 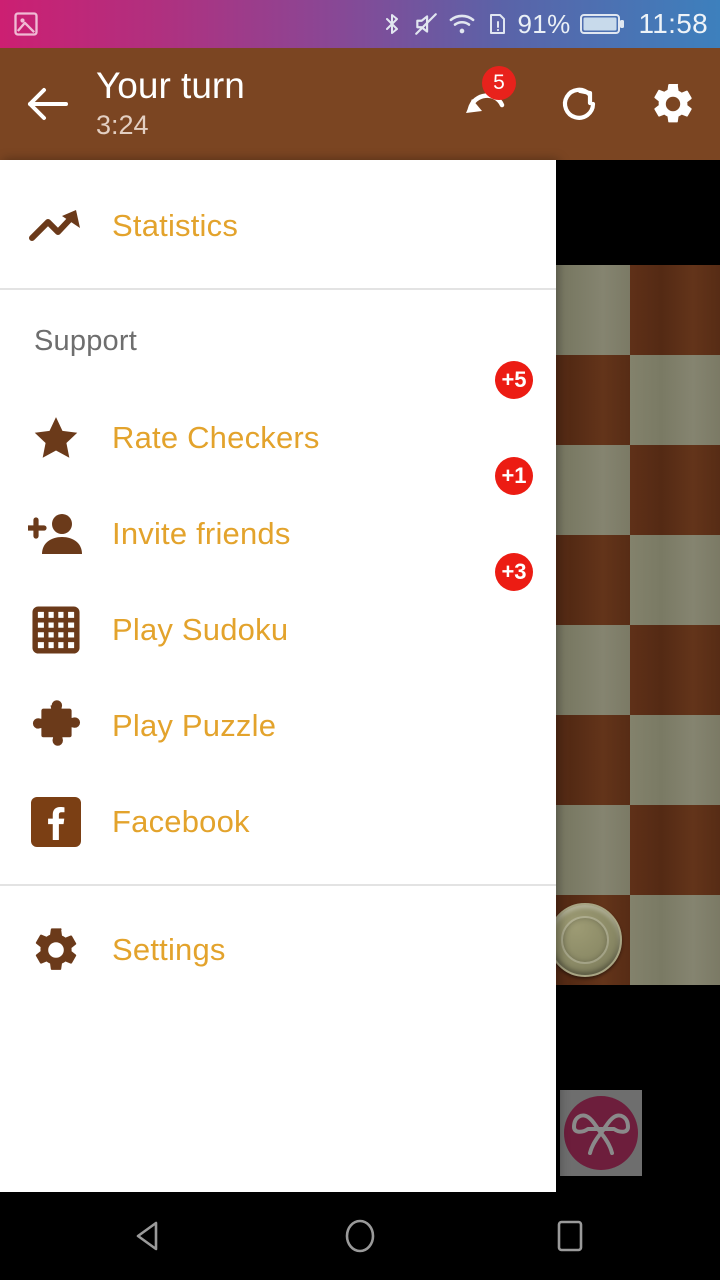 I want to click on drawer-item-label: Play Sudoku, so click(x=200, y=629).